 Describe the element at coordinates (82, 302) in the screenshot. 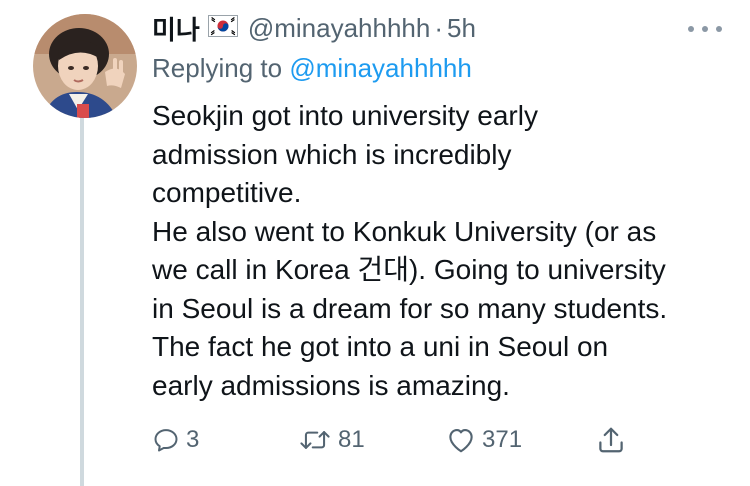

I see `thread-line` at that location.